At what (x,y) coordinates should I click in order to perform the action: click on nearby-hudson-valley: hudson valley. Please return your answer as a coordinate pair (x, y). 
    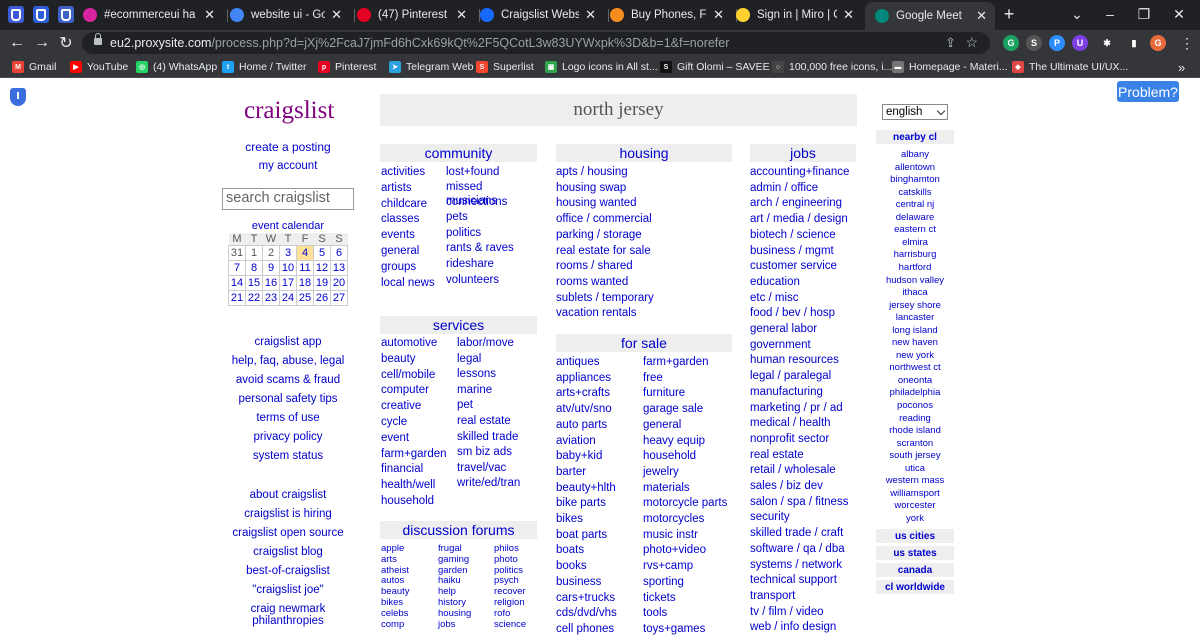
    Looking at the image, I should click on (915, 280).